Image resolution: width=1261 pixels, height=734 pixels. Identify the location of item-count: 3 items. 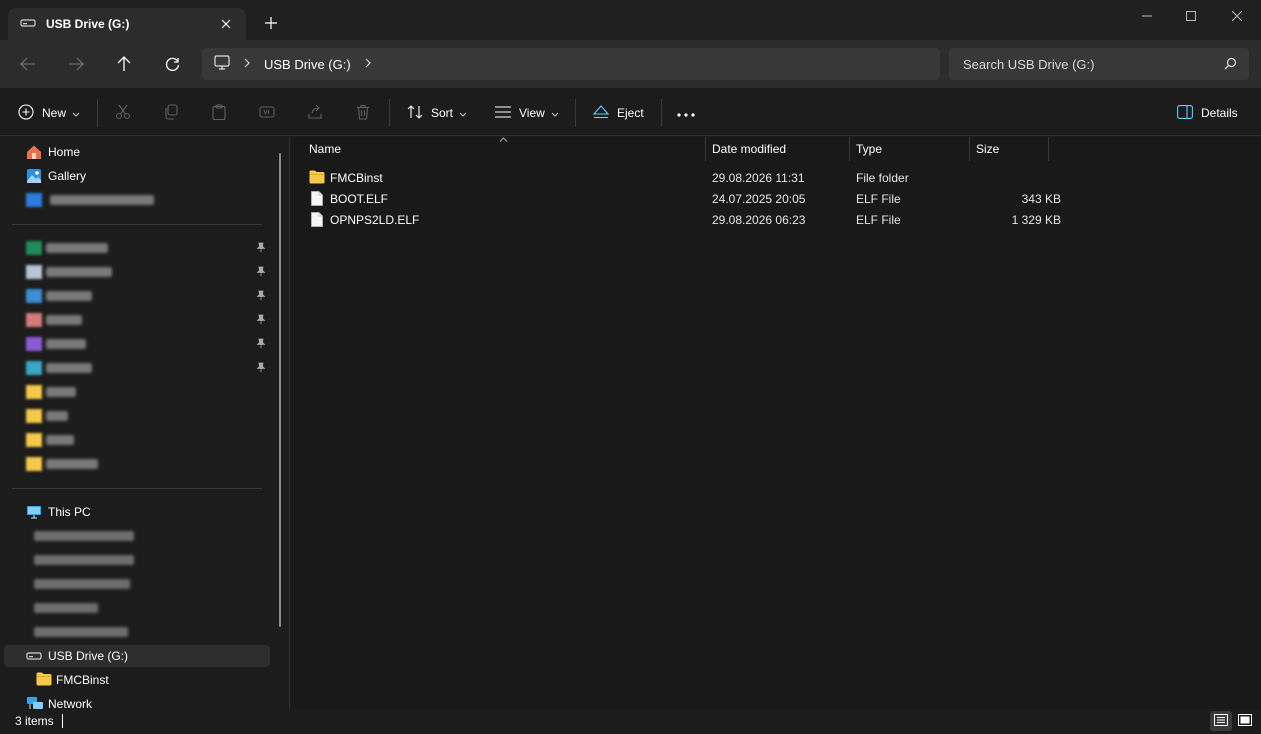
(34, 721).